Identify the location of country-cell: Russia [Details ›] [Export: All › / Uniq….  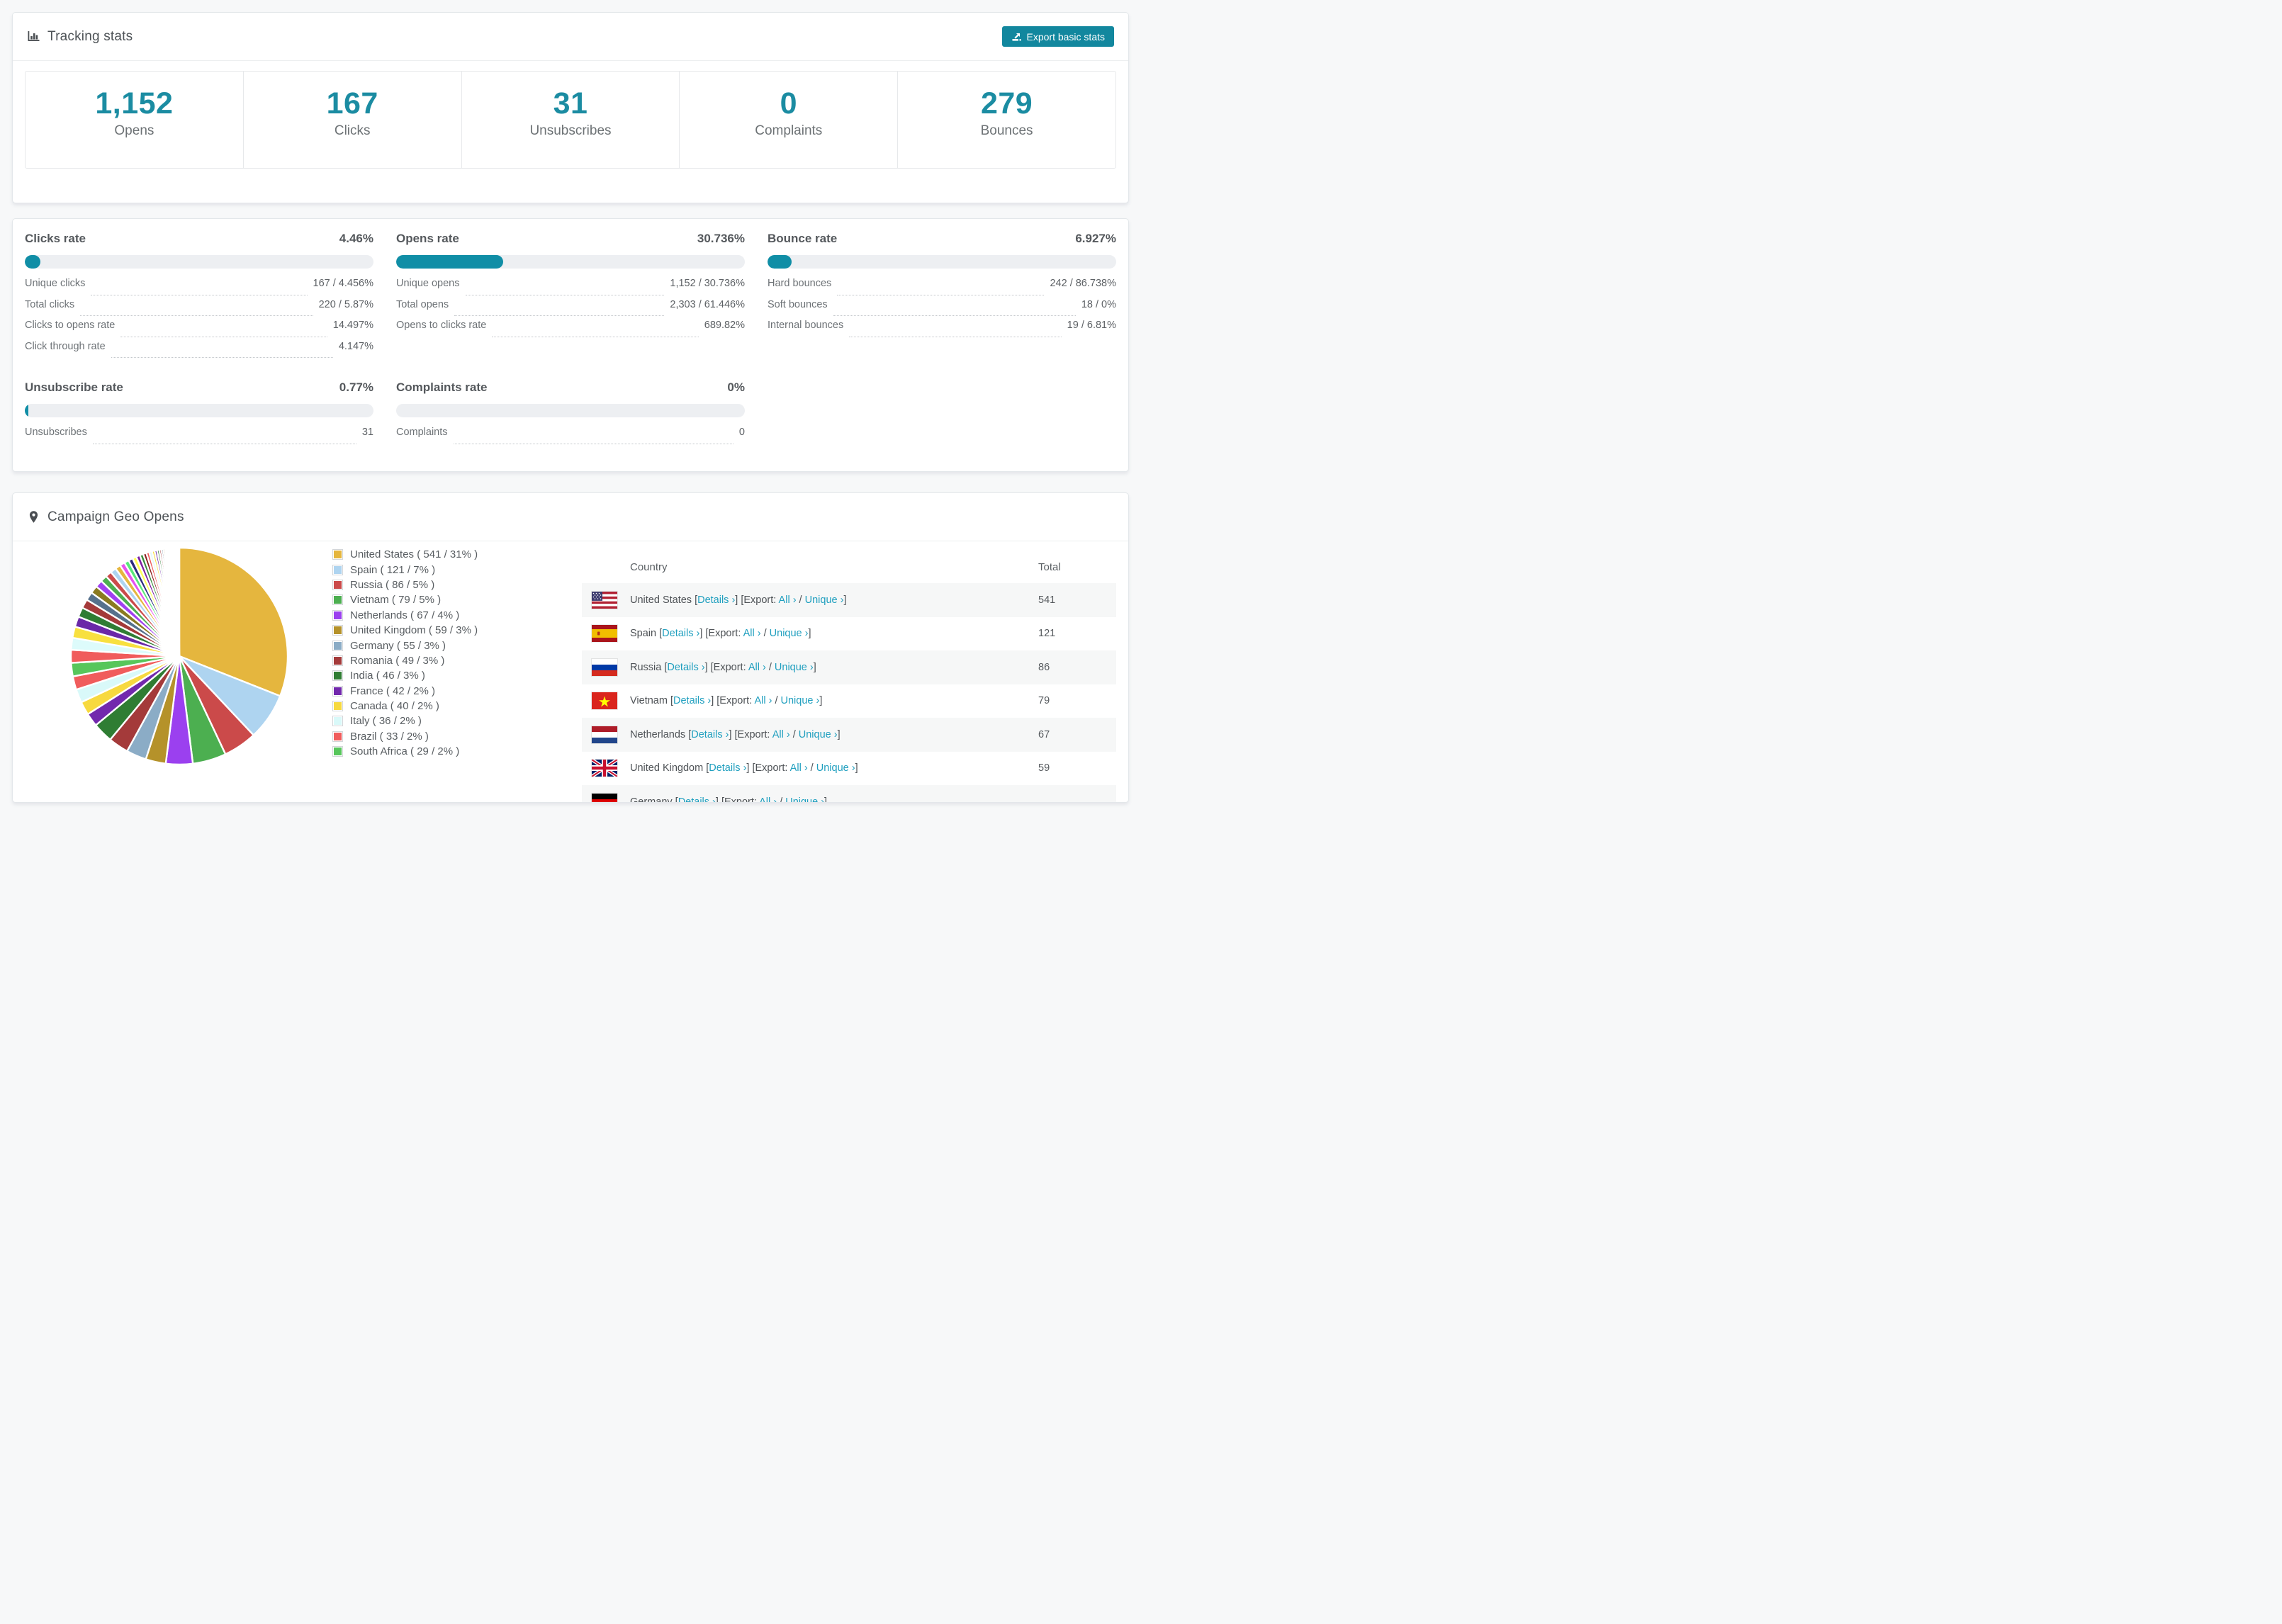
(834, 667).